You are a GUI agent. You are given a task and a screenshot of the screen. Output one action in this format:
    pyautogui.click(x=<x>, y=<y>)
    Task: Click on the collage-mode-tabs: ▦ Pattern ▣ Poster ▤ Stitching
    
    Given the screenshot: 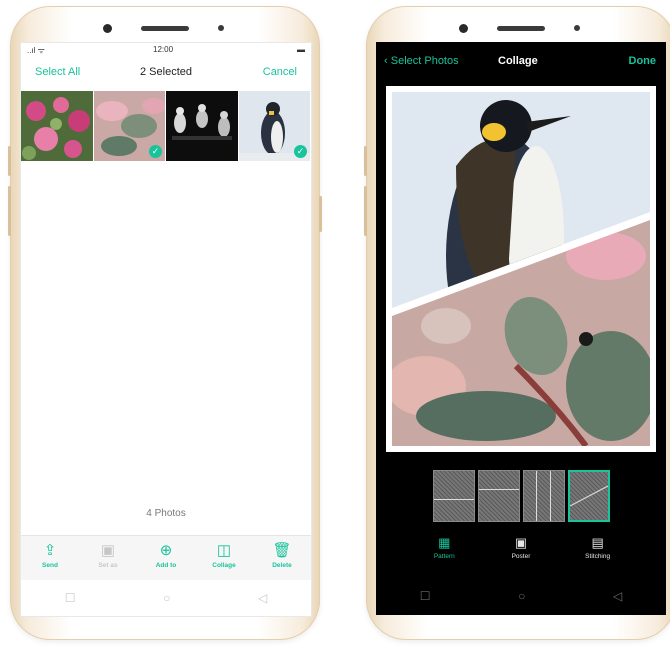 What is the action you would take?
    pyautogui.click(x=521, y=554)
    